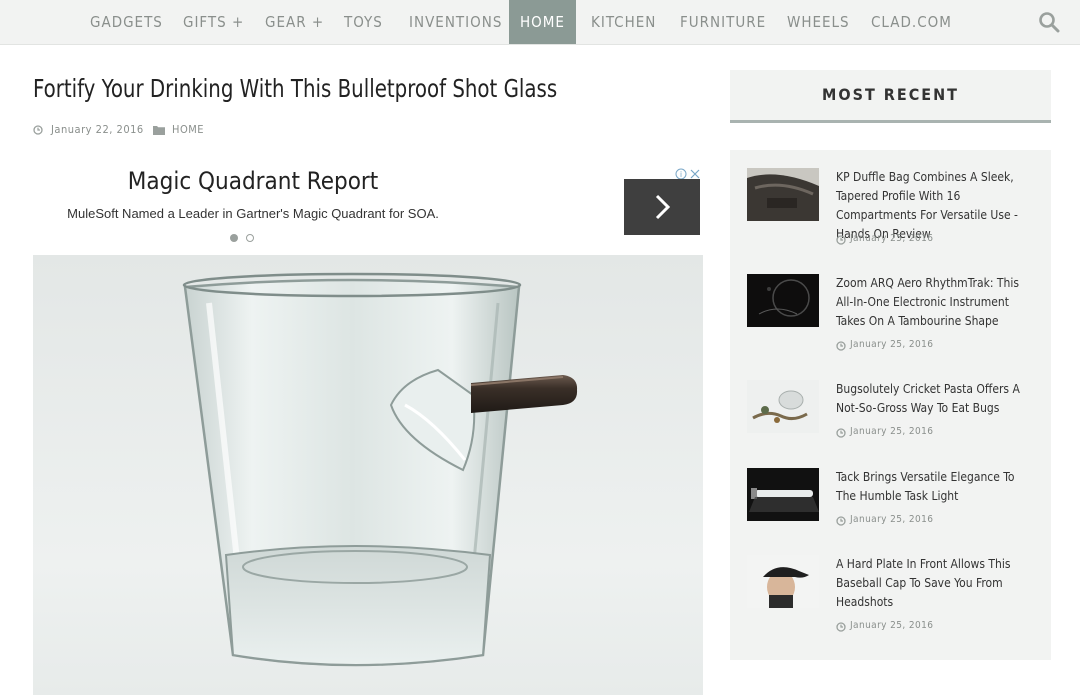 This screenshot has height=695, width=1080. Describe the element at coordinates (455, 22) in the screenshot. I see `nav-item-inventions: INVENTIONS` at that location.